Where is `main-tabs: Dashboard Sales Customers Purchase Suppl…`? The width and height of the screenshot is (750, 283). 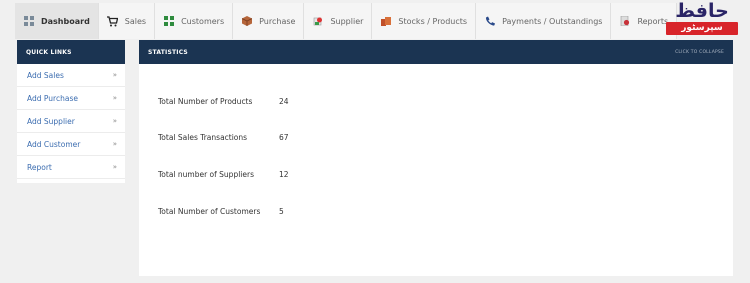 main-tabs: Dashboard Sales Customers Purchase Suppl… is located at coordinates (346, 21).